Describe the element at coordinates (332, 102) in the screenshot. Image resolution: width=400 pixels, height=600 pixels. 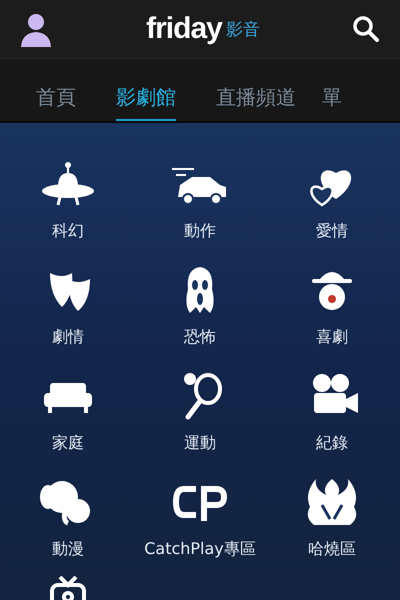
I see `tab: 單` at that location.